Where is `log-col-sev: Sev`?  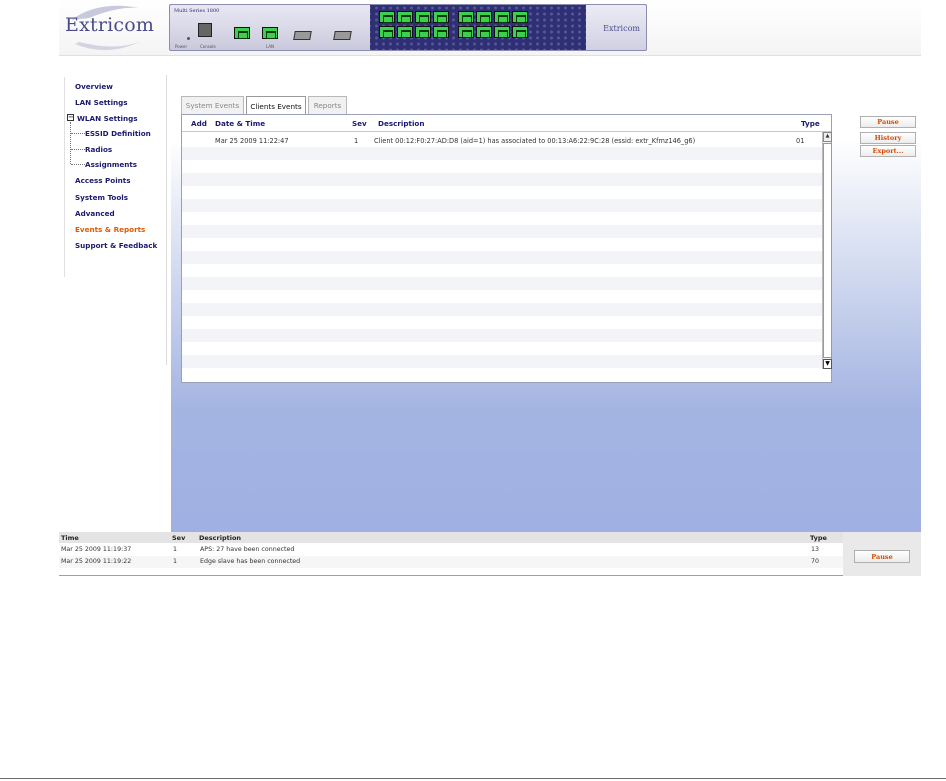
log-col-sev: Sev is located at coordinates (179, 538).